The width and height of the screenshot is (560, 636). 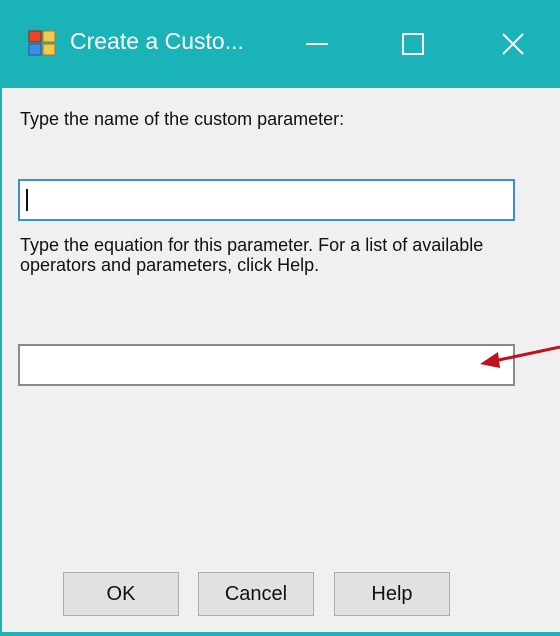 I want to click on maximize-button, so click(x=413, y=44).